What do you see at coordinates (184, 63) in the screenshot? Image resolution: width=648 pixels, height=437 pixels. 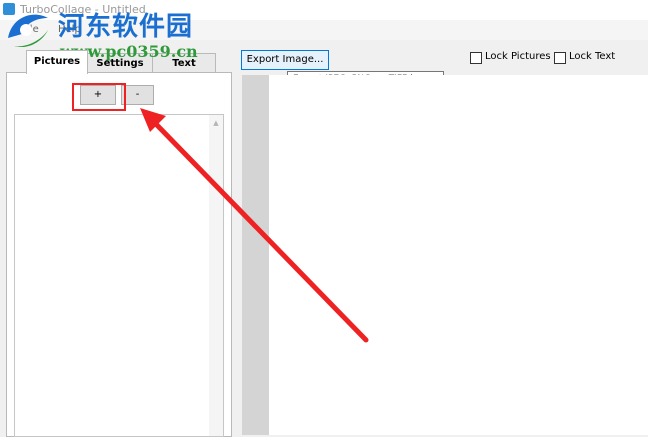 I see `tab-text: Text` at bounding box center [184, 63].